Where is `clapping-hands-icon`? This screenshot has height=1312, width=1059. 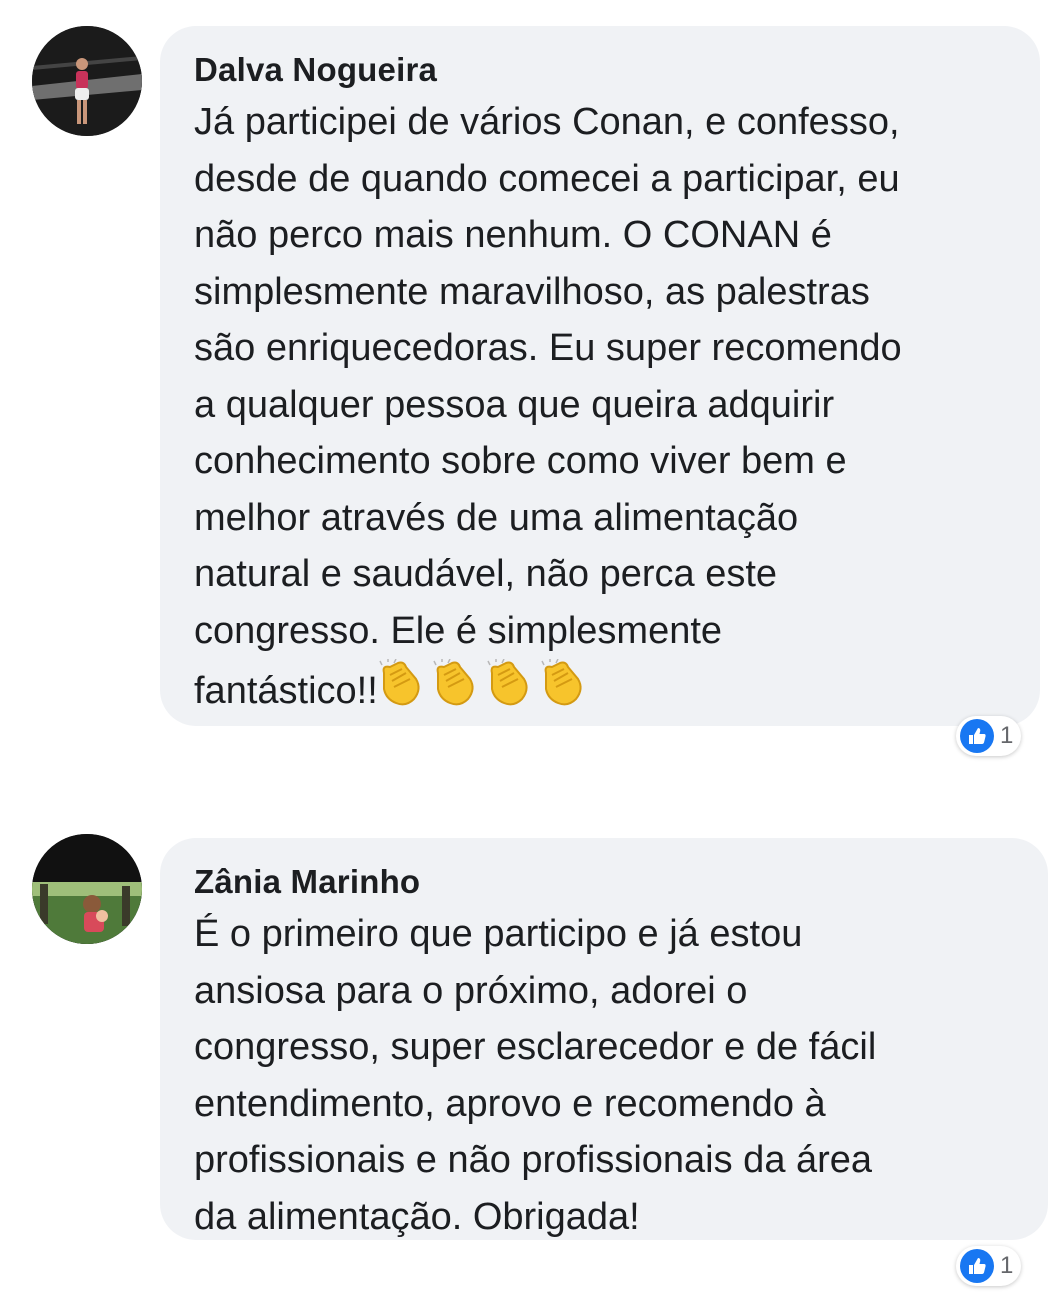
clapping-hands-icon is located at coordinates (480, 682).